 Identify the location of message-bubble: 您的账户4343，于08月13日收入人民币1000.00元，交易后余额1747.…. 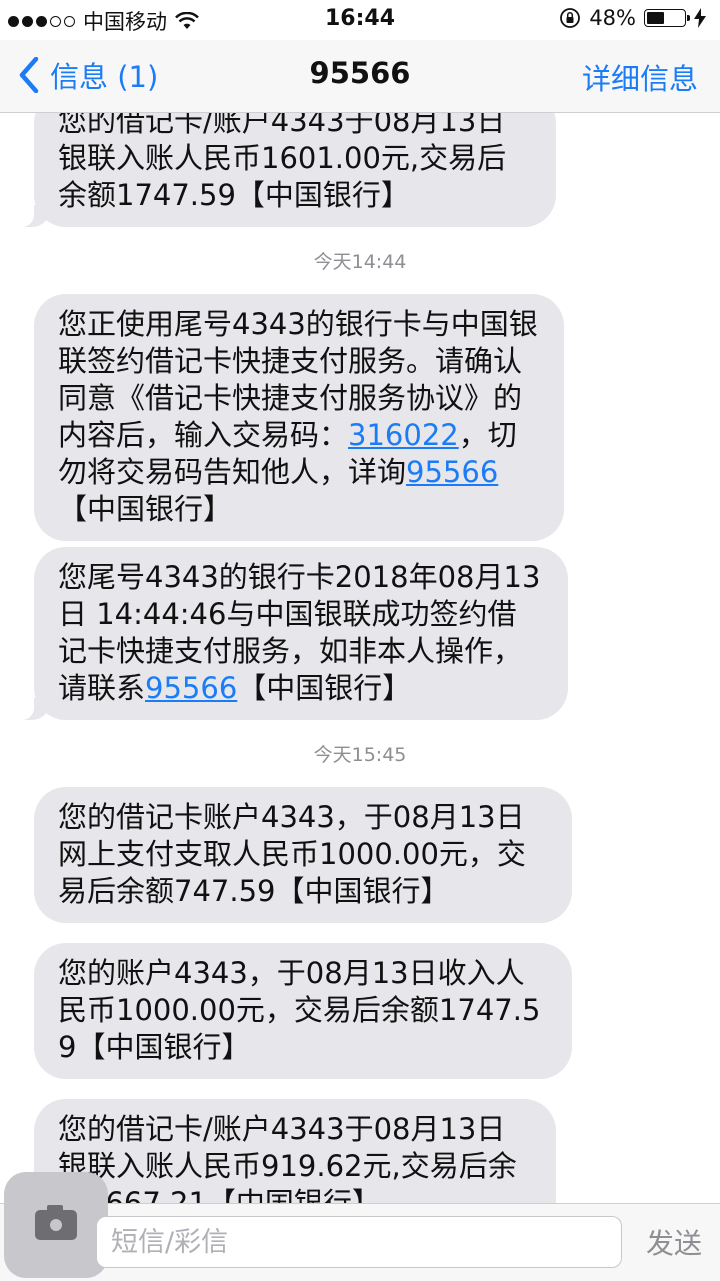
(303, 1011).